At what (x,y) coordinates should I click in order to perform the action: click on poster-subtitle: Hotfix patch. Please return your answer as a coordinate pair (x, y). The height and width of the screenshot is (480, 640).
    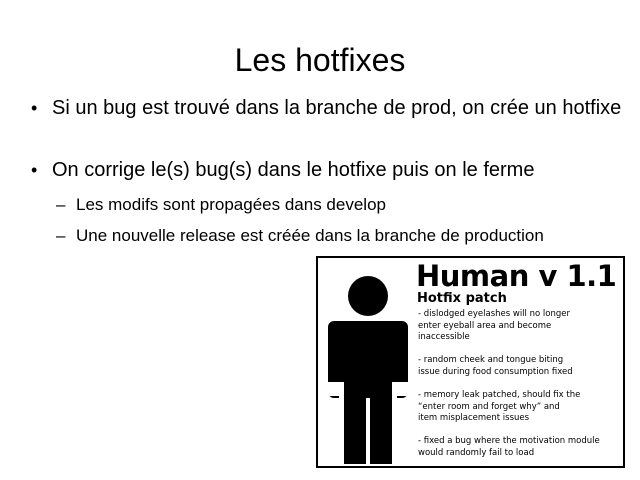
    Looking at the image, I should click on (462, 298).